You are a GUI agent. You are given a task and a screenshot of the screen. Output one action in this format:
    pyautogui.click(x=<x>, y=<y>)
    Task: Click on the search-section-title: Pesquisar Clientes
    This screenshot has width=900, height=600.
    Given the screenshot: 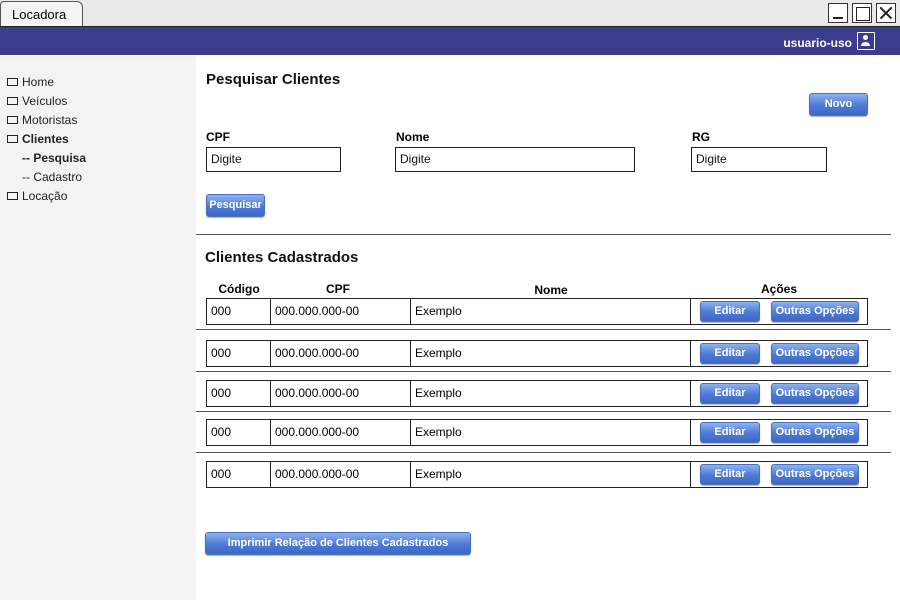 What is the action you would take?
    pyautogui.click(x=273, y=79)
    